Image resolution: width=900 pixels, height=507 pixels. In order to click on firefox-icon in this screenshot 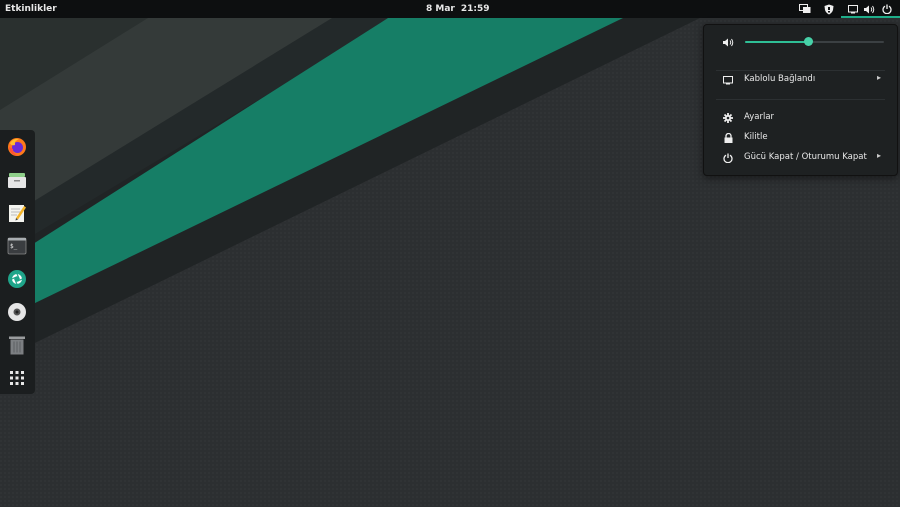, I will do `click(17, 147)`.